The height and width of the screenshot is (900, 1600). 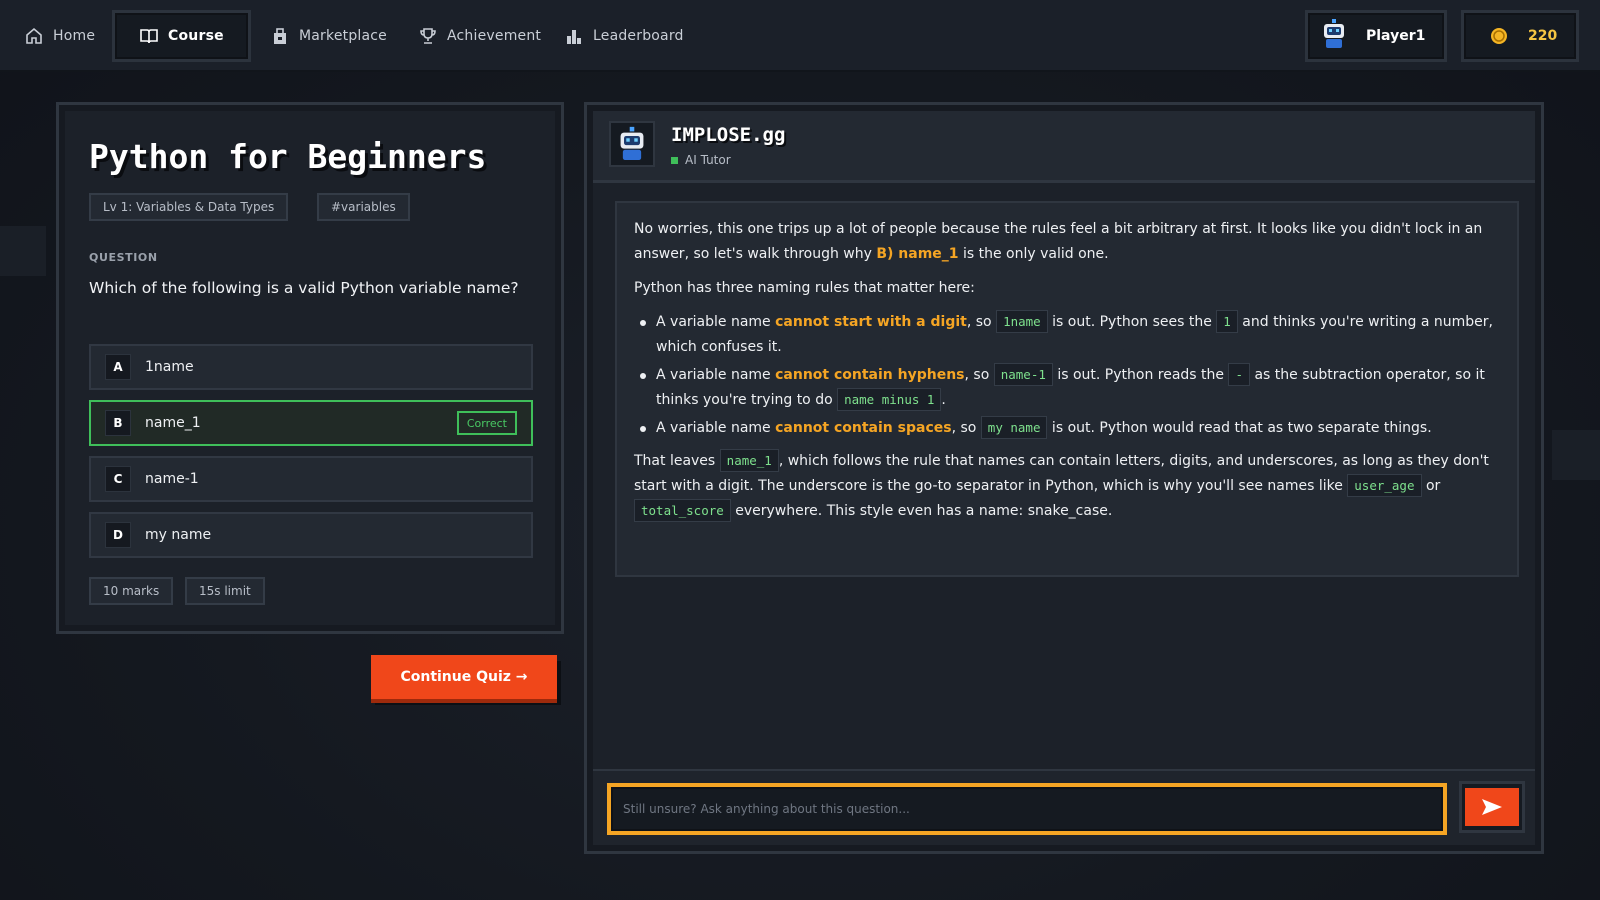 What do you see at coordinates (428, 36) in the screenshot?
I see `trophy-icon` at bounding box center [428, 36].